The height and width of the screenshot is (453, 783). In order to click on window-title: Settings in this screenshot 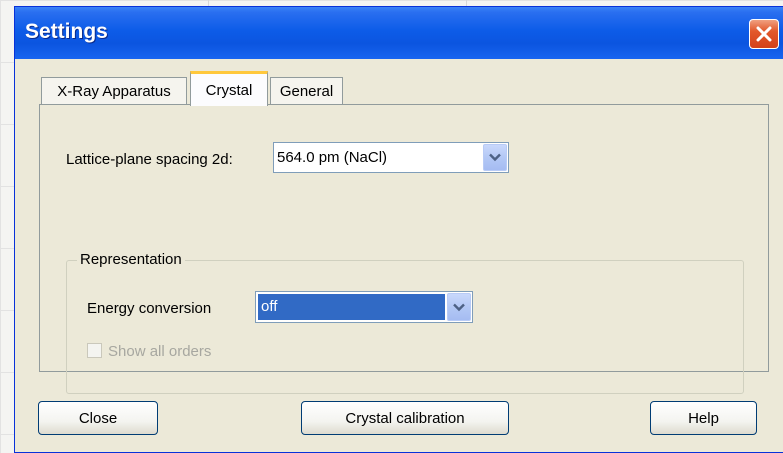, I will do `click(66, 31)`.